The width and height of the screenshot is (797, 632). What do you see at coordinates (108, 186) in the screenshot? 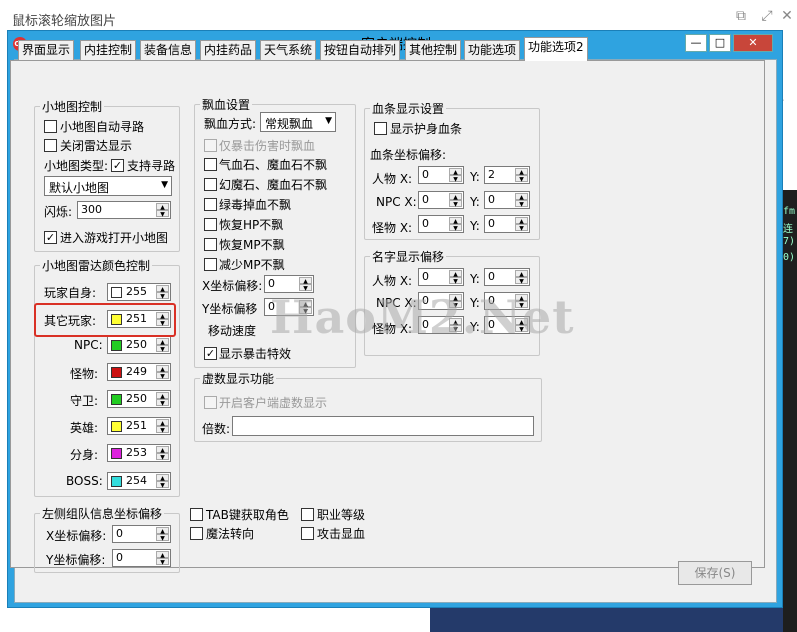
I see `minimap-type-select: 默认小地图 ▼` at bounding box center [108, 186].